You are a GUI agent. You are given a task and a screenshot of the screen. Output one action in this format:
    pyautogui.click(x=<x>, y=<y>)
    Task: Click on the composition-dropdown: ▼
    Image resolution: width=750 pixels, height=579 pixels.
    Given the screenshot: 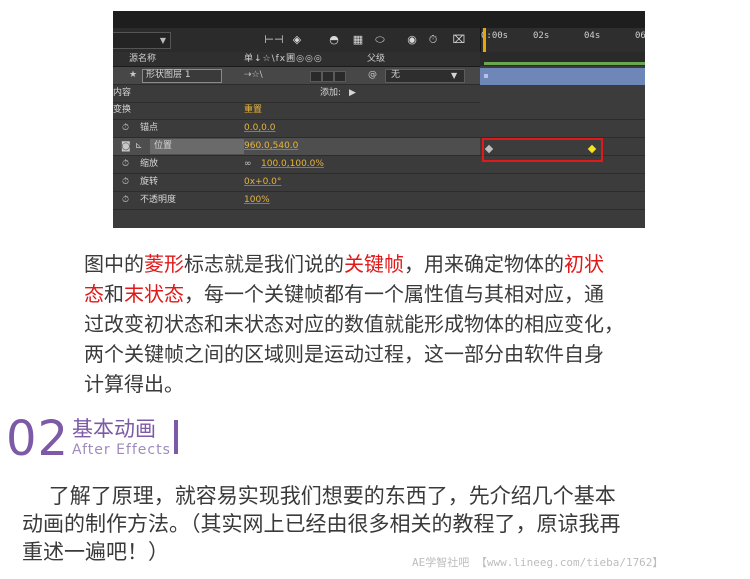 What is the action you would take?
    pyautogui.click(x=142, y=40)
    